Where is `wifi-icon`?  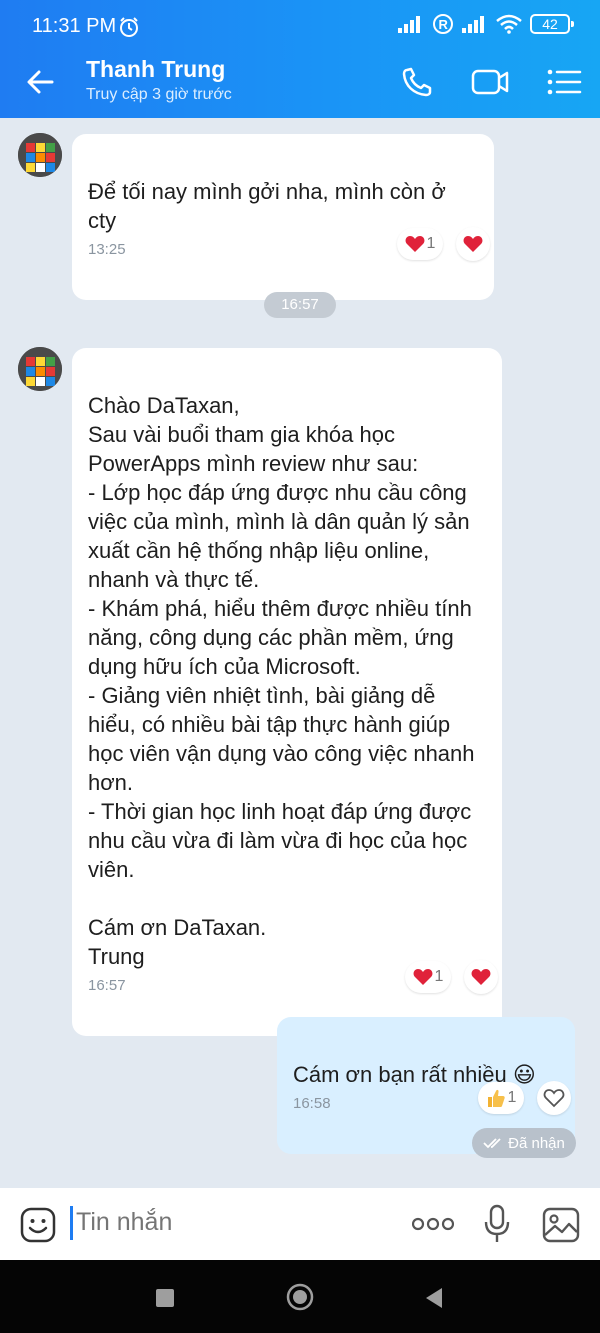 wifi-icon is located at coordinates (509, 24).